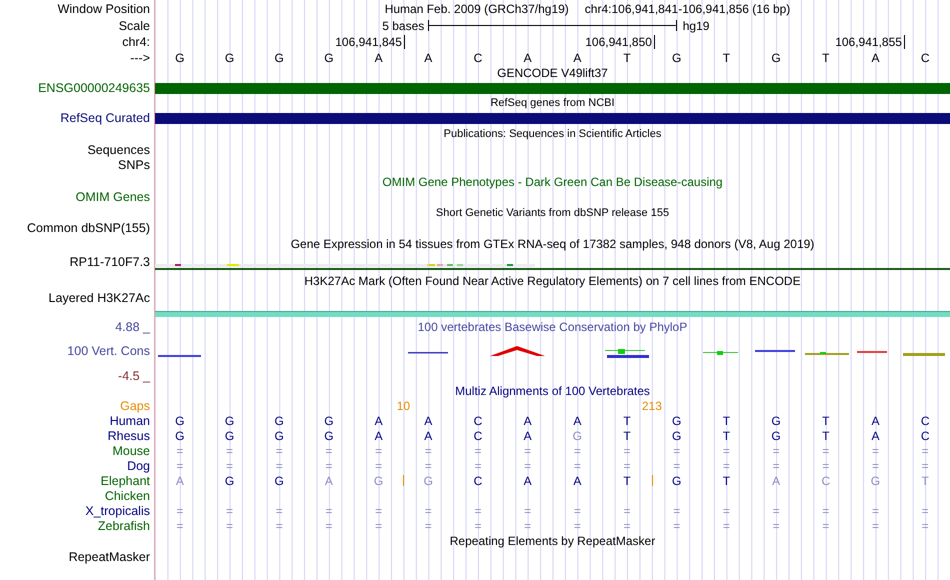 This screenshot has height=580, width=950. What do you see at coordinates (552, 73) in the screenshot?
I see `track-title: GENCODE V49lift37` at bounding box center [552, 73].